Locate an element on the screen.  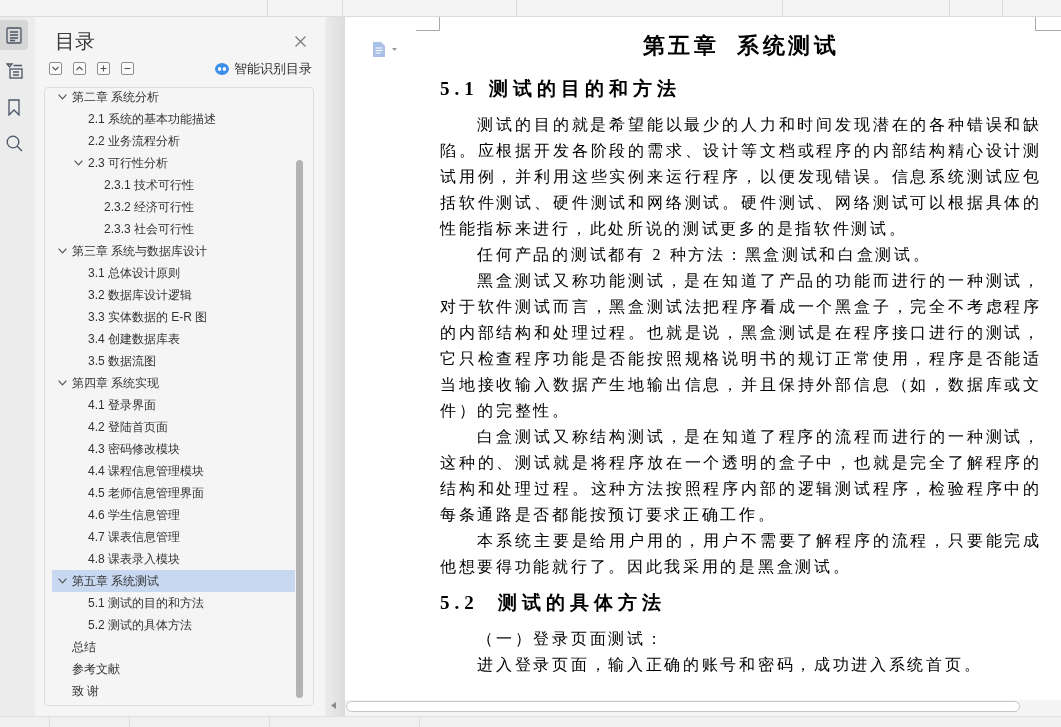
document-icon is located at coordinates (379, 49).